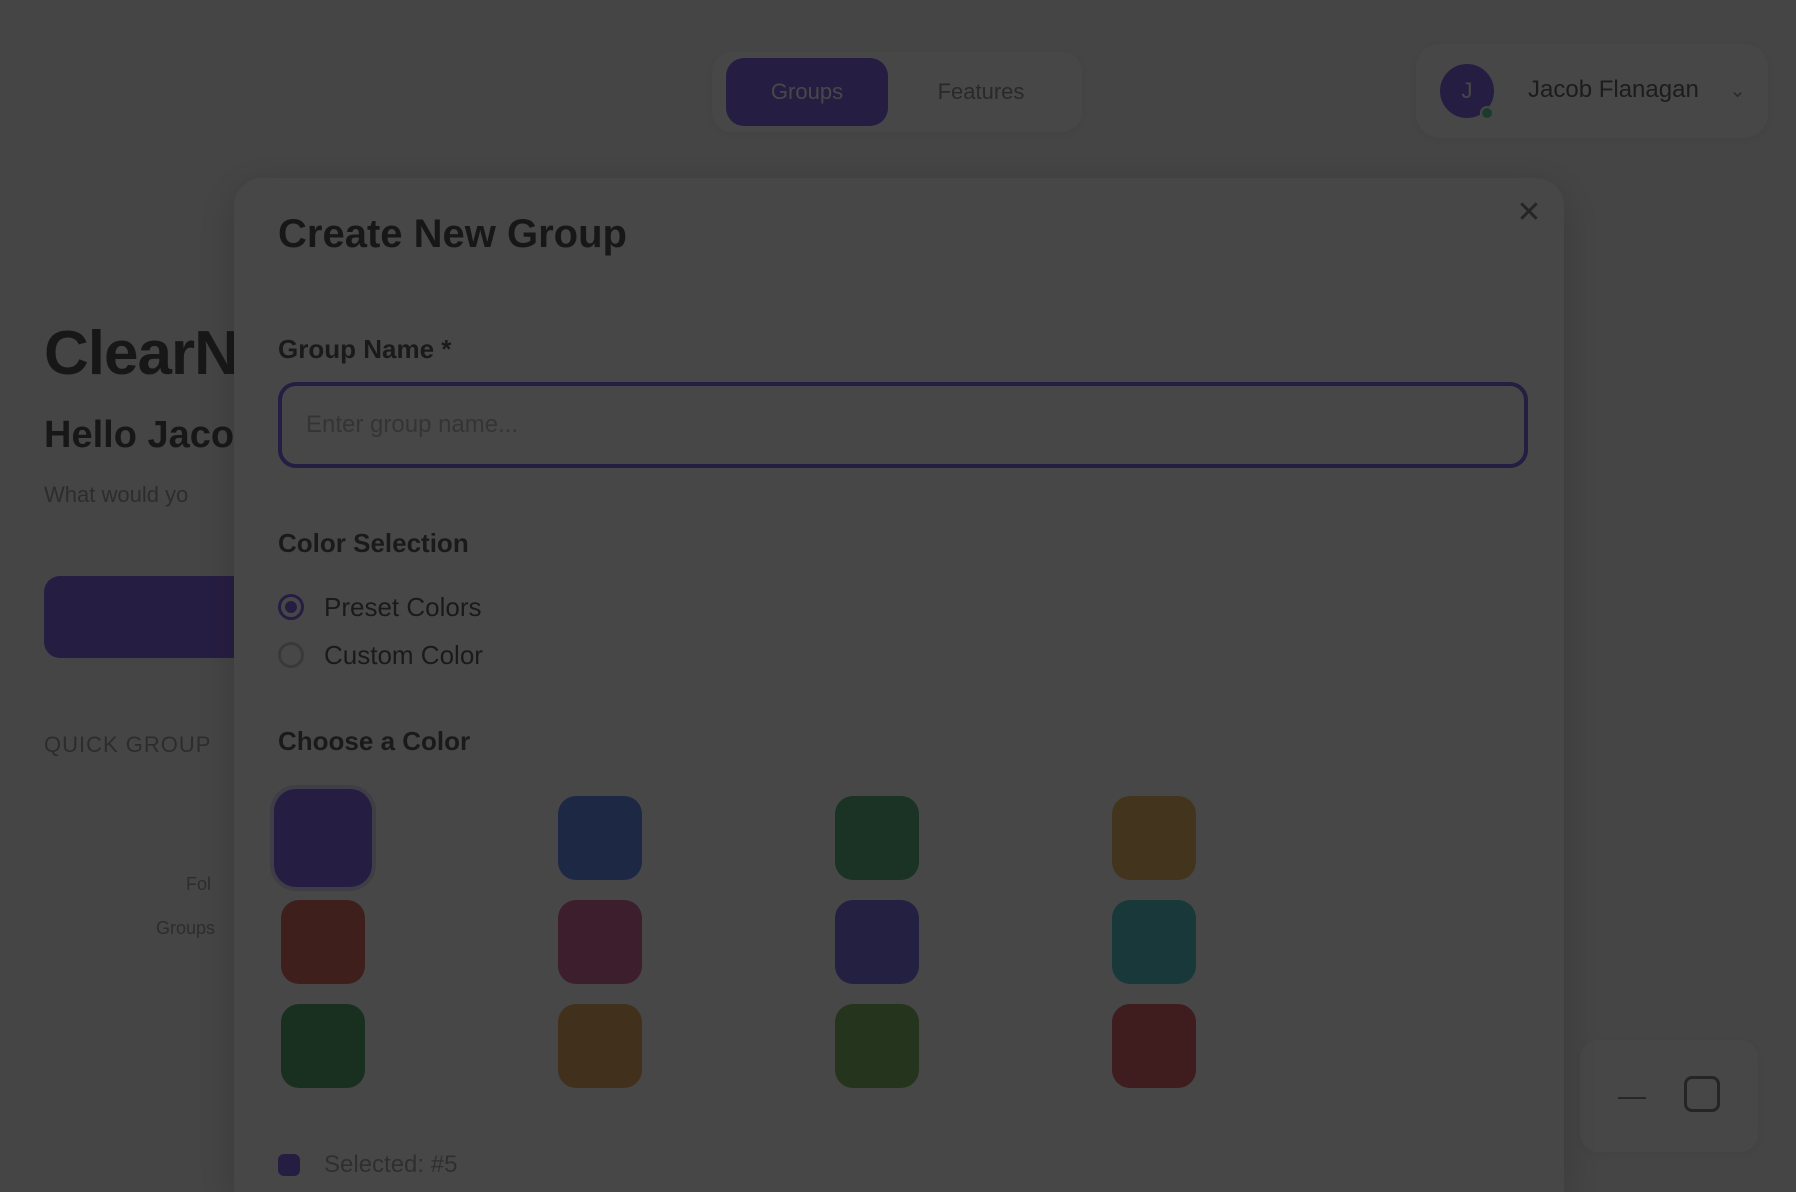 The width and height of the screenshot is (1796, 1192). I want to click on radio-label: Custom Color, so click(403, 654).